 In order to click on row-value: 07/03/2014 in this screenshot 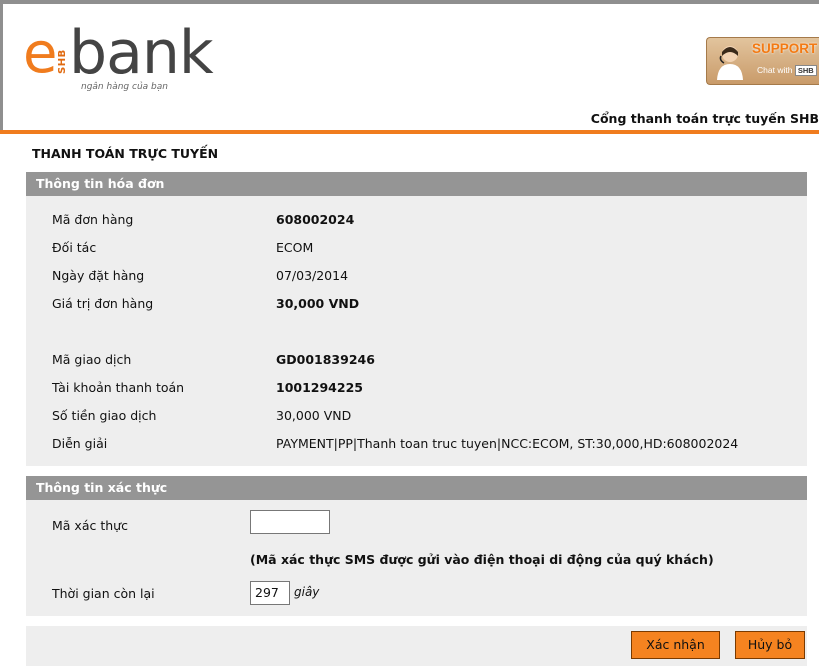, I will do `click(312, 275)`.